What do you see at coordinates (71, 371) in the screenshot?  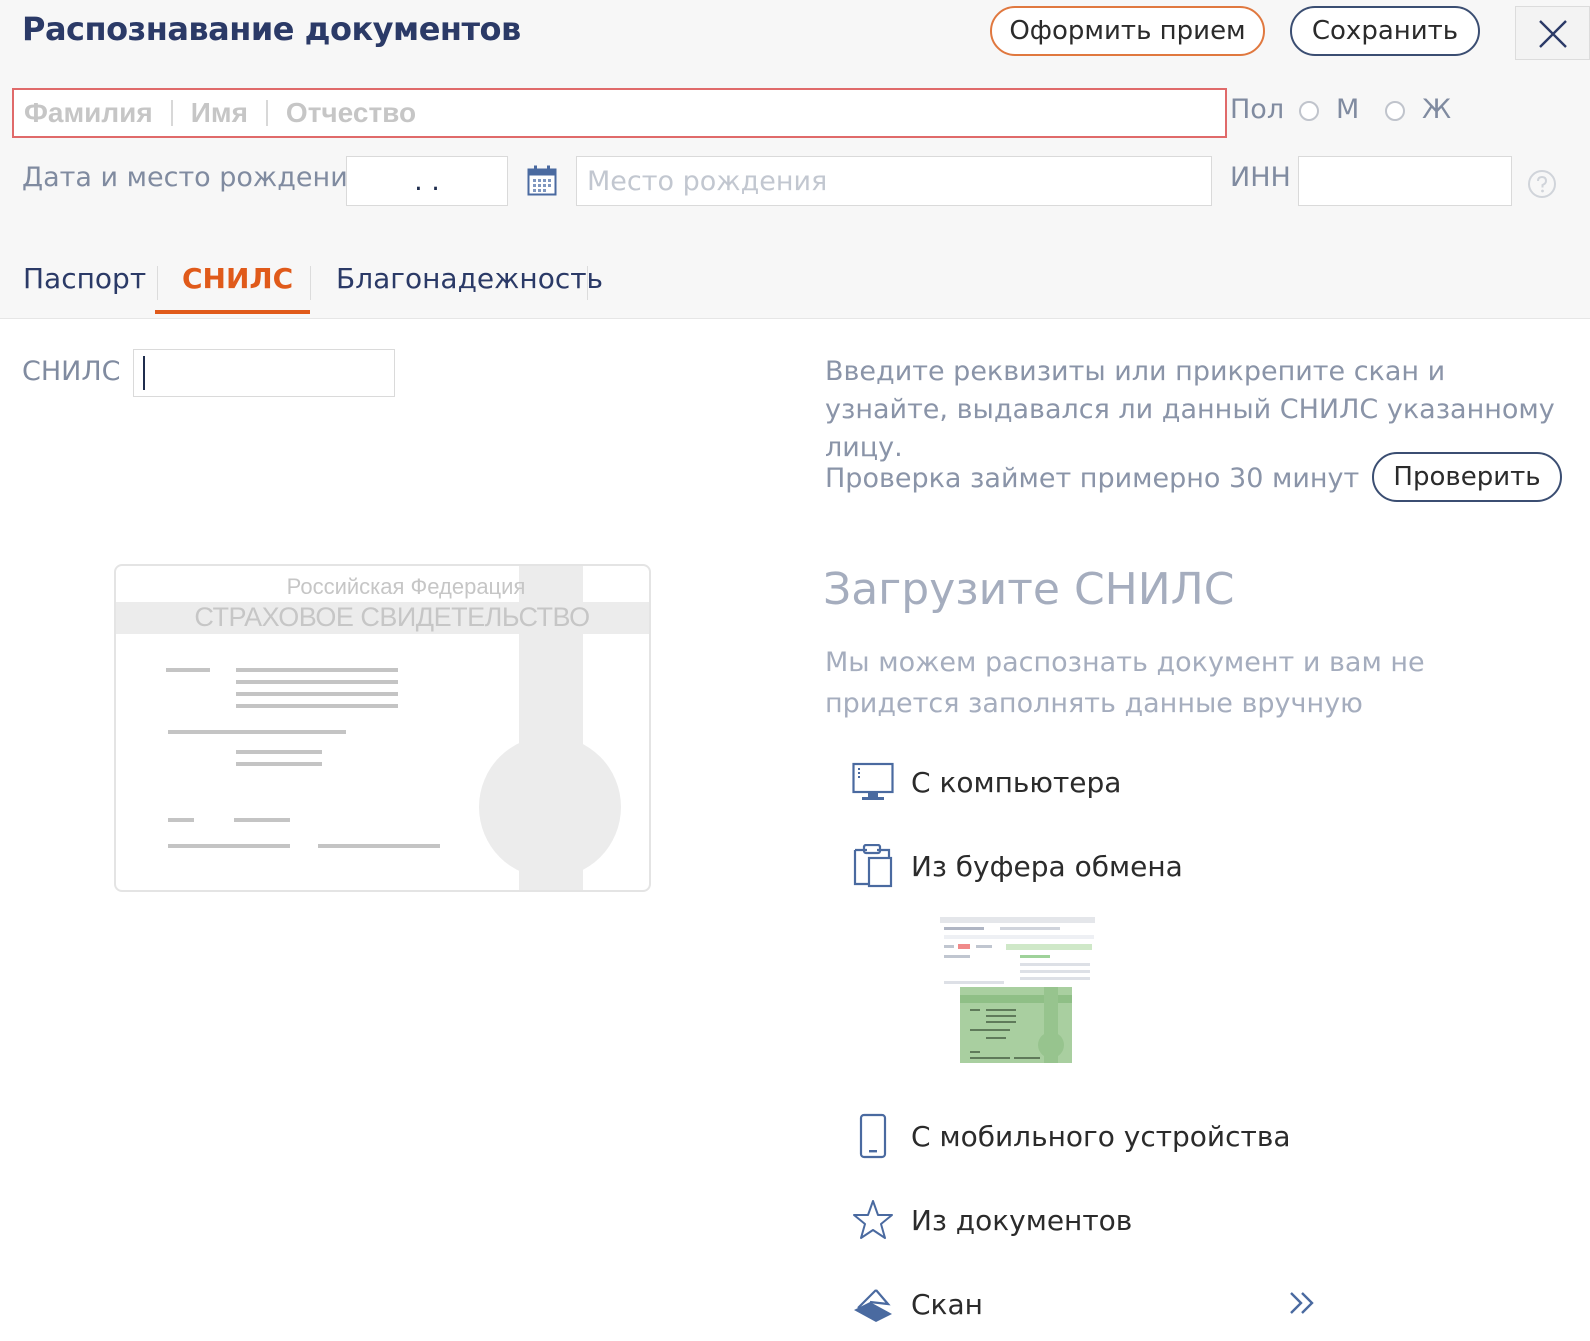 I see `snils-label: СНИЛС` at bounding box center [71, 371].